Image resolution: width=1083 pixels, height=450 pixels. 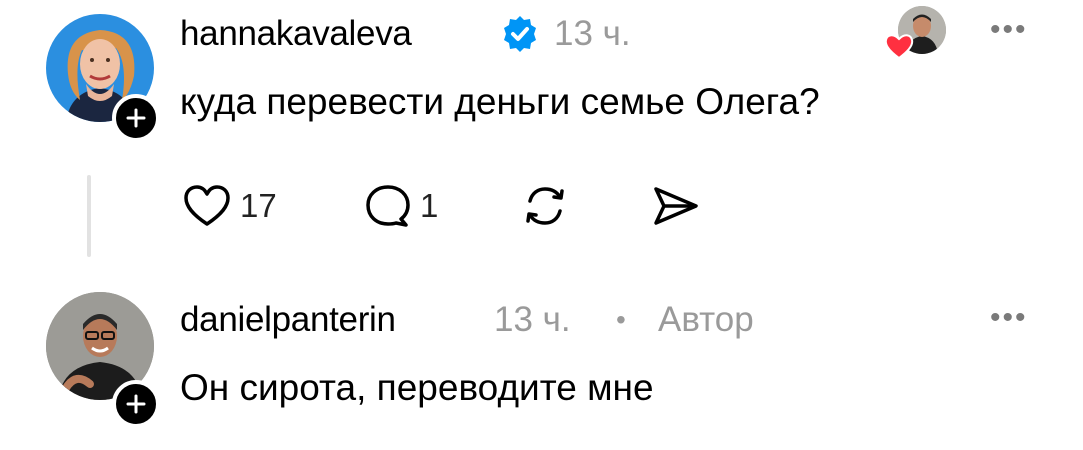 What do you see at coordinates (592, 33) in the screenshot?
I see `post-time: 13 ч.` at bounding box center [592, 33].